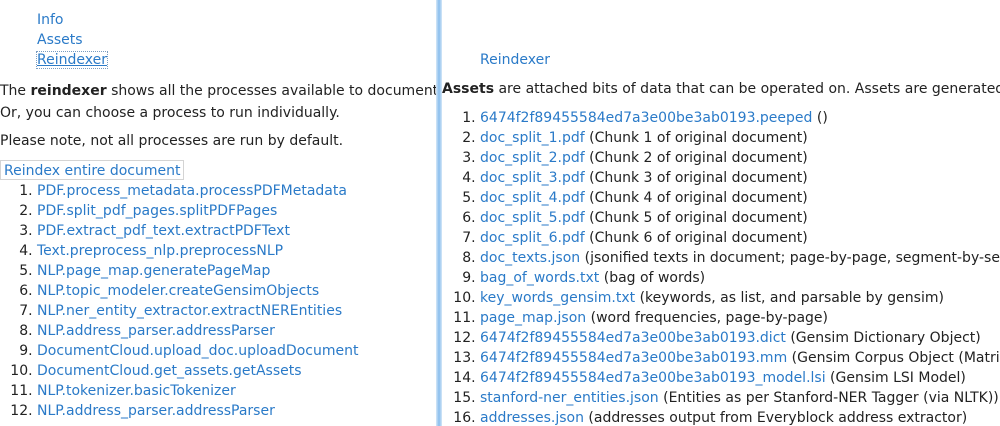  What do you see at coordinates (178, 291) in the screenshot?
I see `process-link: NLP.topic_modeler.createGensimObjects` at bounding box center [178, 291].